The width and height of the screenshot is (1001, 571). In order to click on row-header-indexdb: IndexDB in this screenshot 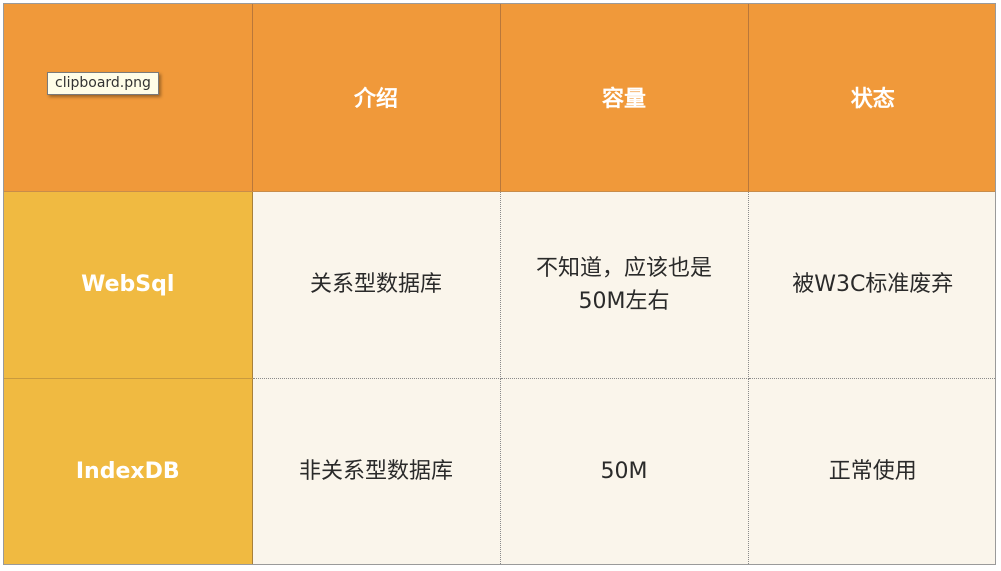, I will do `click(128, 471)`.